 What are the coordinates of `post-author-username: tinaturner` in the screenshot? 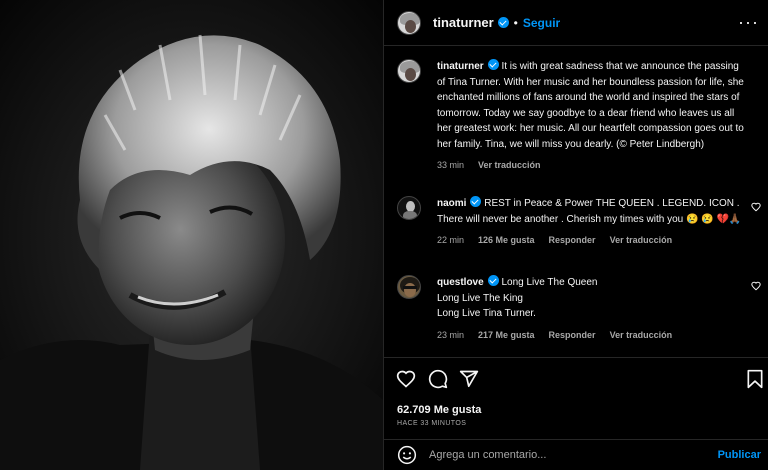 It's located at (463, 22).